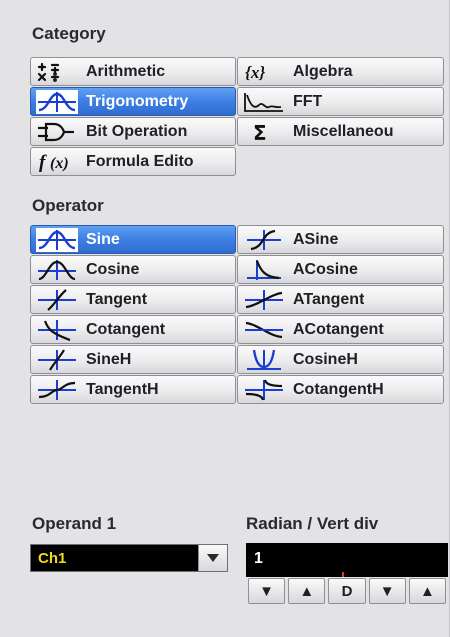 This screenshot has height=637, width=450. Describe the element at coordinates (325, 269) in the screenshot. I see `operator-acosine-label: ACosine` at that location.